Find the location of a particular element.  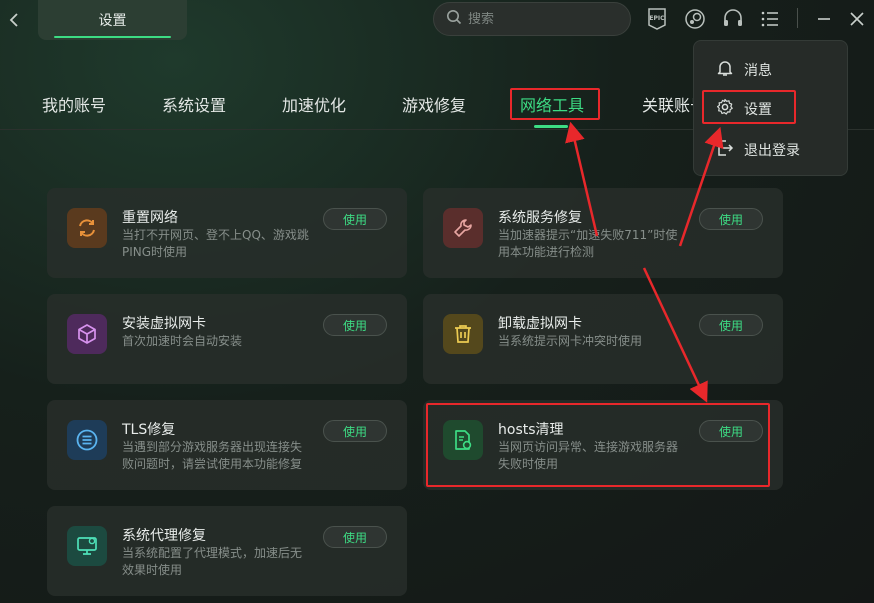

chevron-left-icon is located at coordinates (15, 20).